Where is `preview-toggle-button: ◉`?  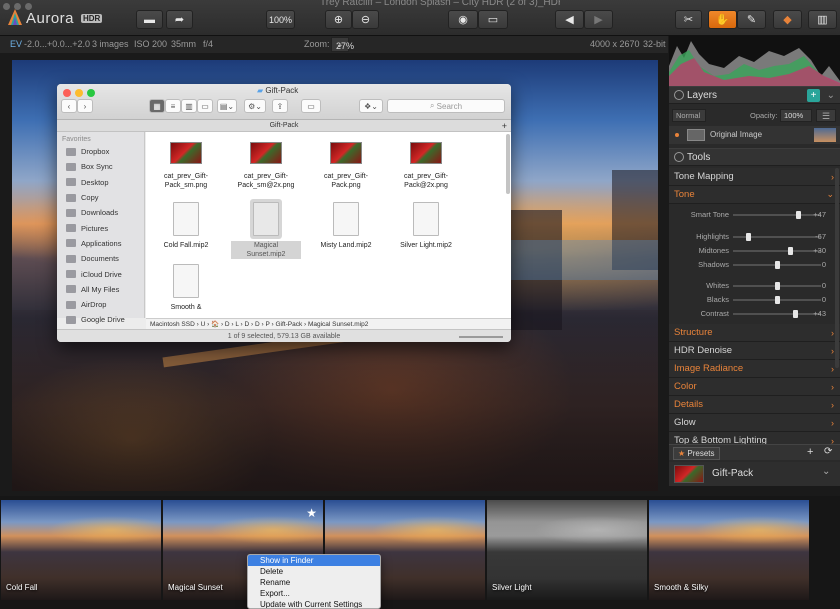 preview-toggle-button: ◉ is located at coordinates (463, 19).